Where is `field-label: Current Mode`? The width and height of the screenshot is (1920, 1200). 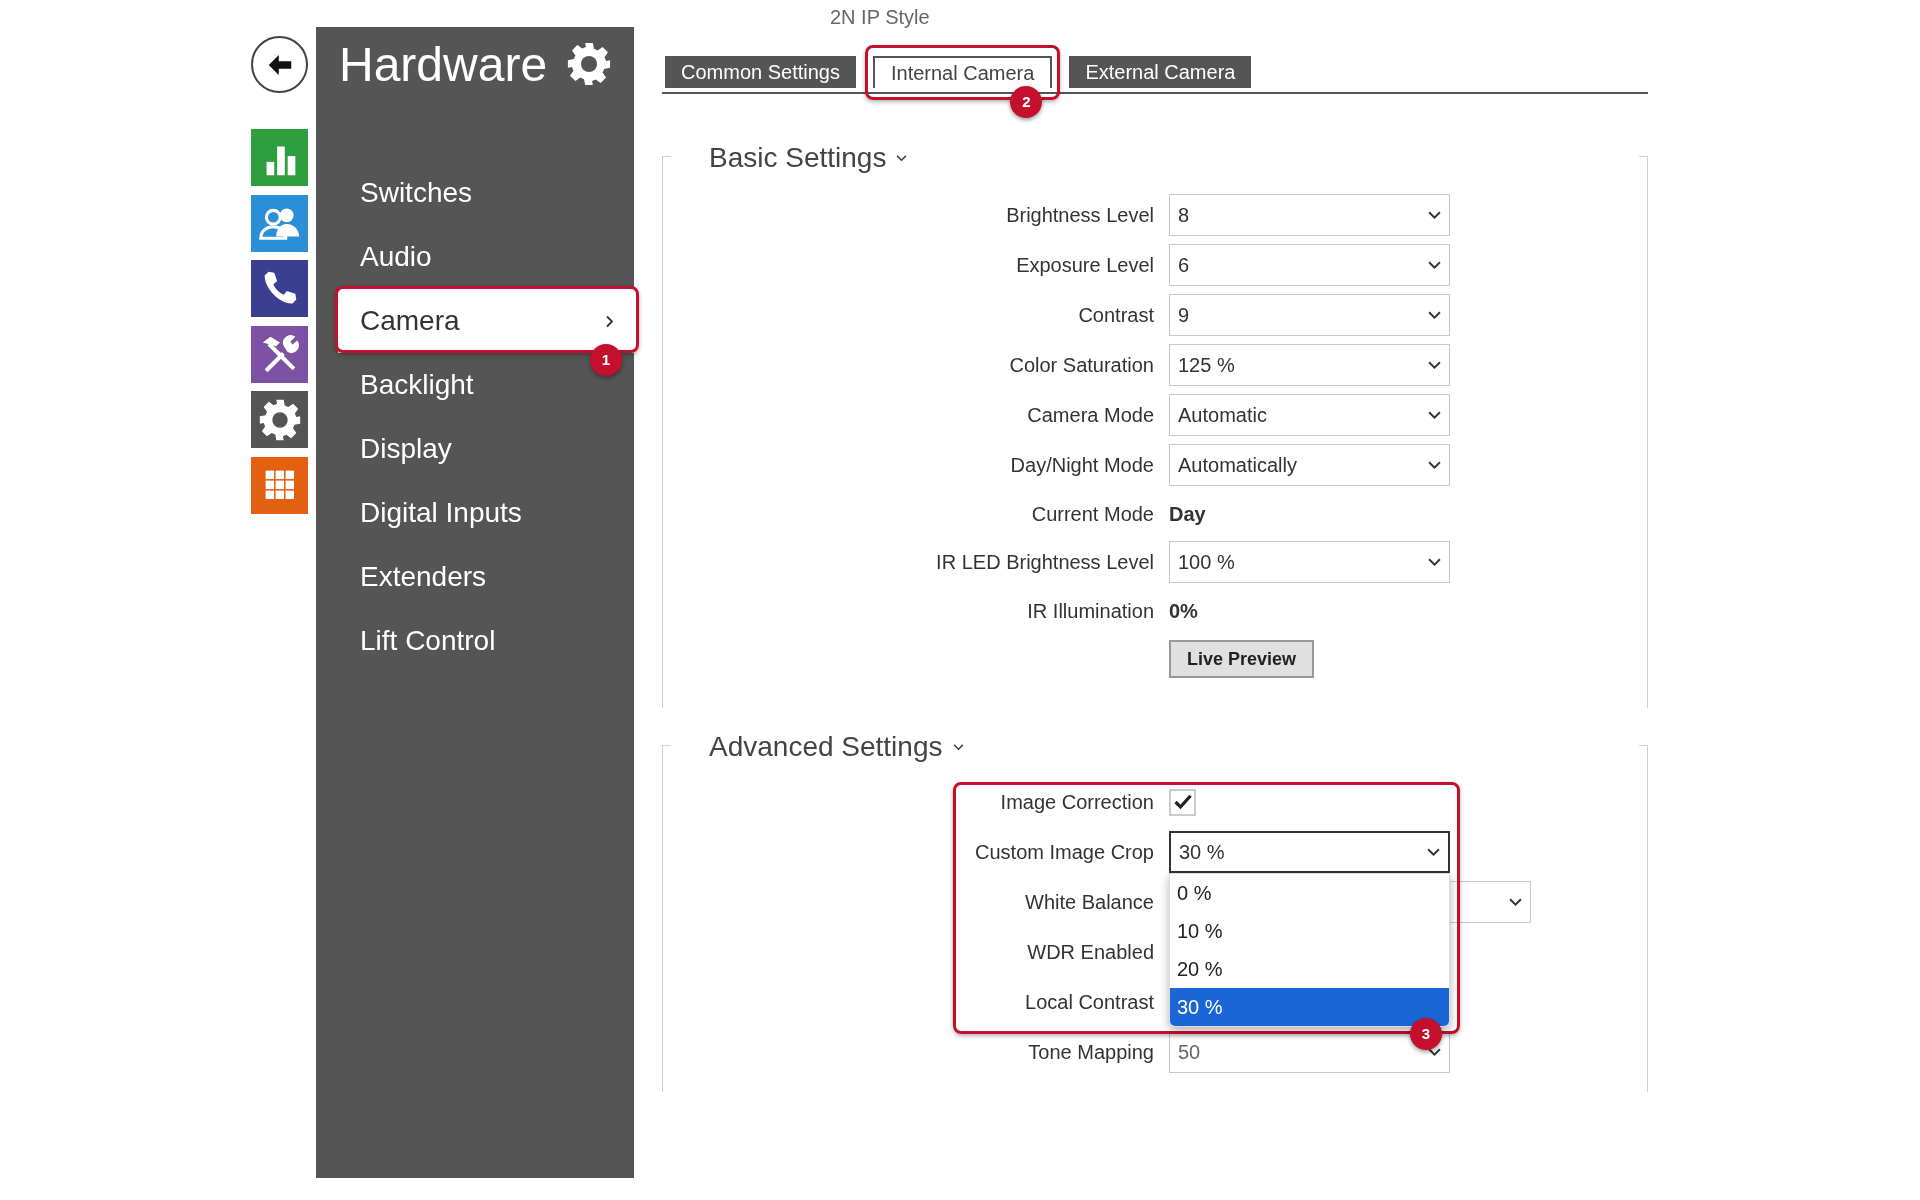 field-label: Current Mode is located at coordinates (1092, 513).